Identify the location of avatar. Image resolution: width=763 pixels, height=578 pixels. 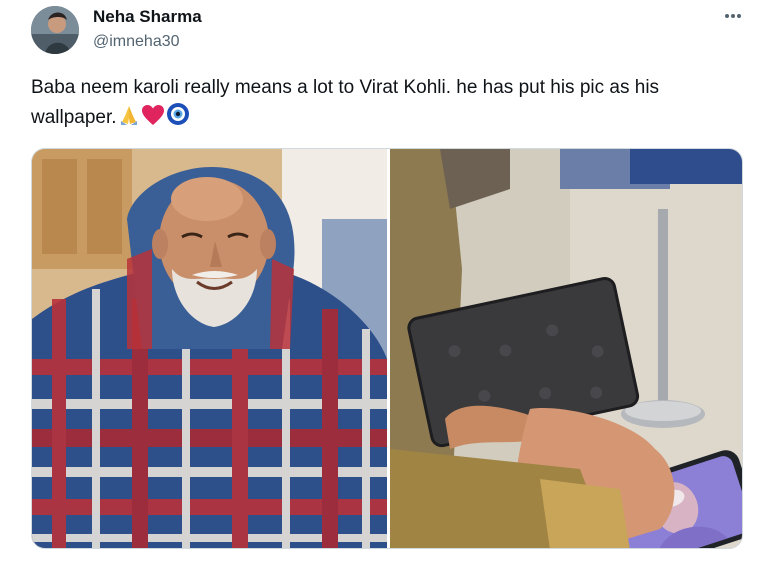
(55, 30).